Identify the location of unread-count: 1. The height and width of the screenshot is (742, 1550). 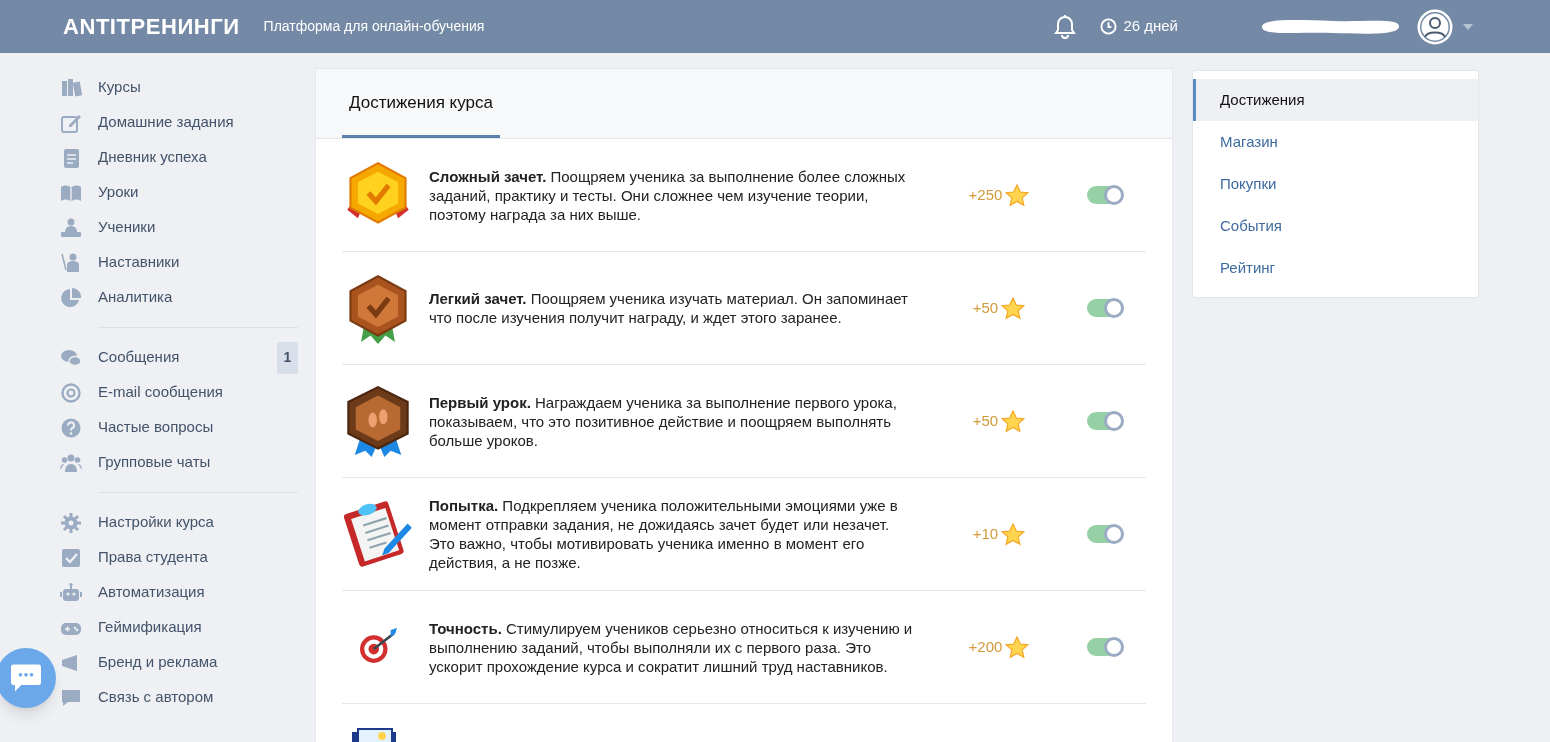
(287, 357).